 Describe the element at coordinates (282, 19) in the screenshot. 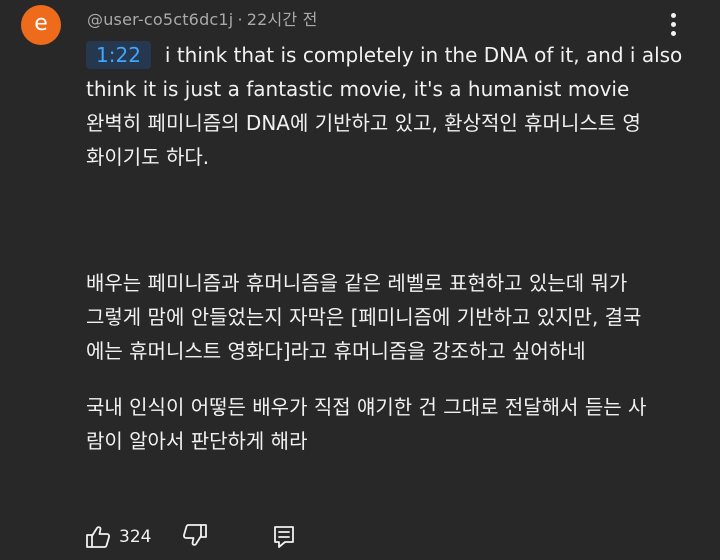

I see `comment-time: 22시간 전` at that location.